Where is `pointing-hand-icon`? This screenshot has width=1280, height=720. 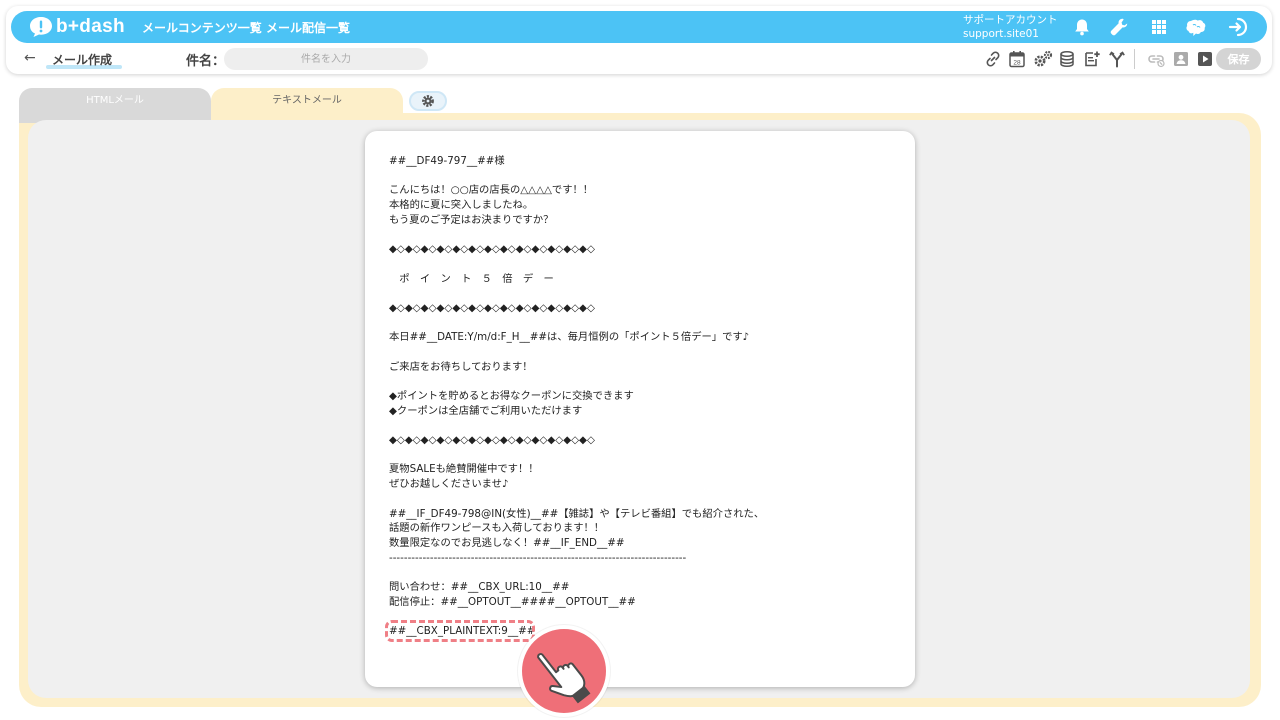
pointing-hand-icon is located at coordinates (564, 678).